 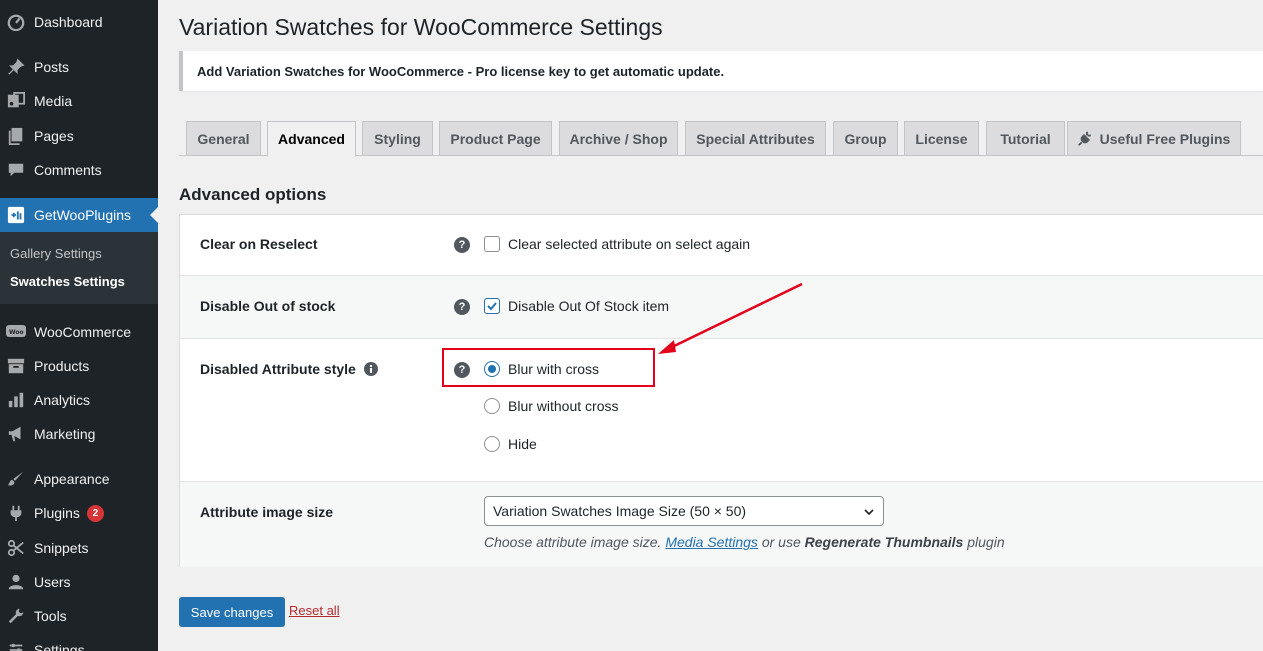 What do you see at coordinates (278, 369) in the screenshot?
I see `option-label-text: Disabled Attribute style` at bounding box center [278, 369].